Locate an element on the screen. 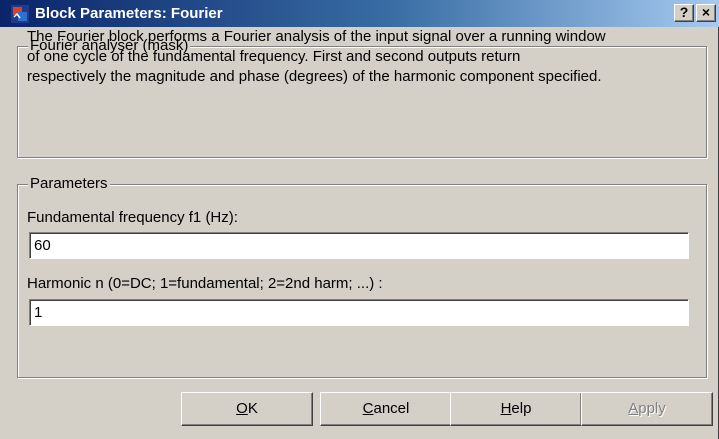  fundamental-frequency-input: 60 is located at coordinates (359, 245).